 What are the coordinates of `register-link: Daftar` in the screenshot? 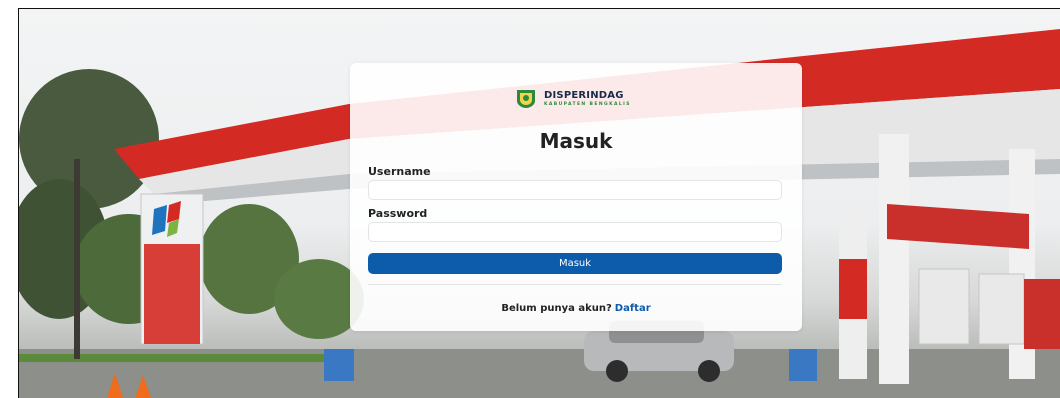 It's located at (633, 308).